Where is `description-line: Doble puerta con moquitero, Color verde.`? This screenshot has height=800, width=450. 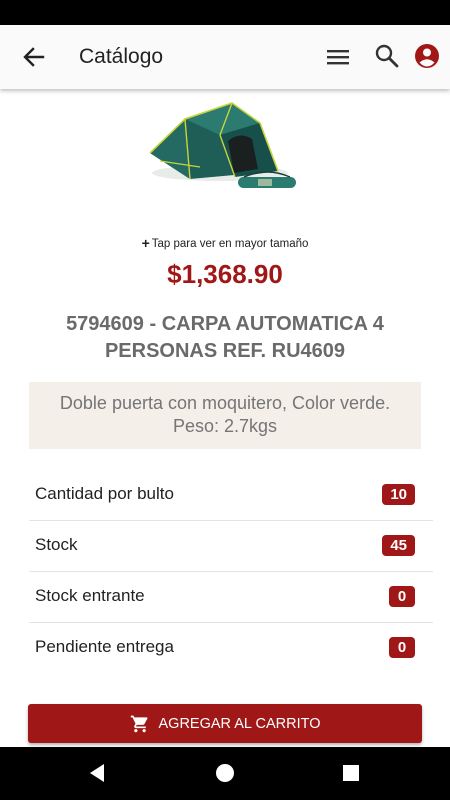
description-line: Doble puerta con moquitero, Color verde. is located at coordinates (225, 403).